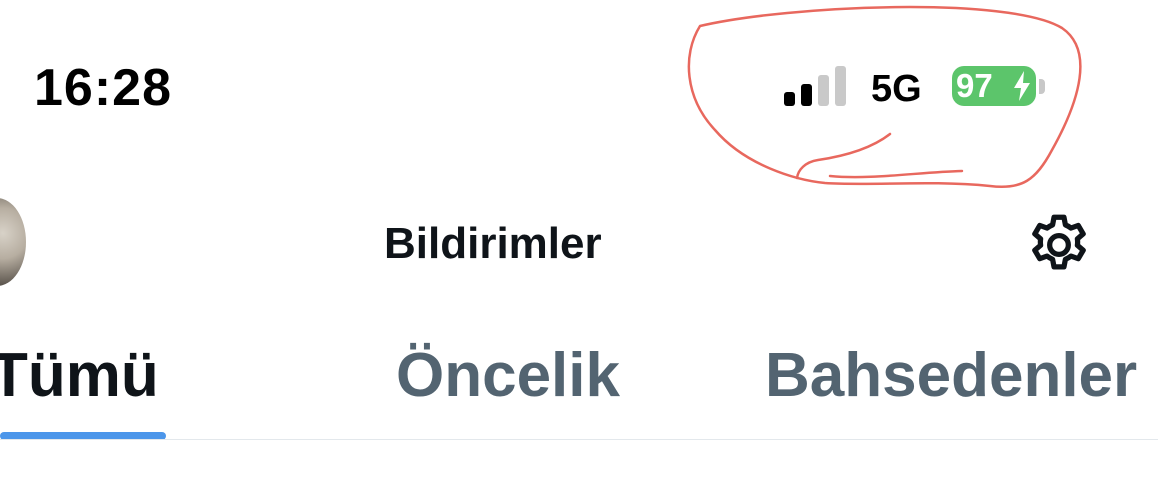 The width and height of the screenshot is (1158, 483). What do you see at coordinates (493, 243) in the screenshot?
I see `page-title: Bildirimler` at bounding box center [493, 243].